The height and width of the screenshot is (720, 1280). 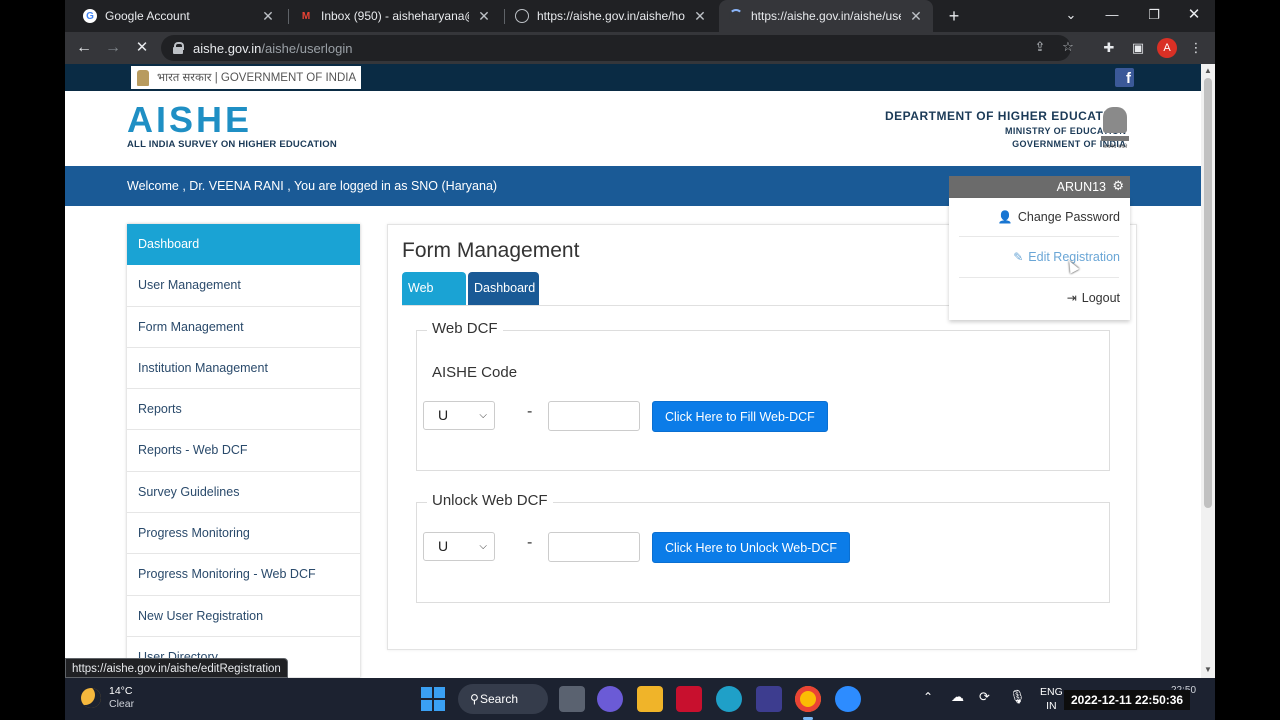 I want to click on close-window-button: ✕, so click(x=1194, y=16).